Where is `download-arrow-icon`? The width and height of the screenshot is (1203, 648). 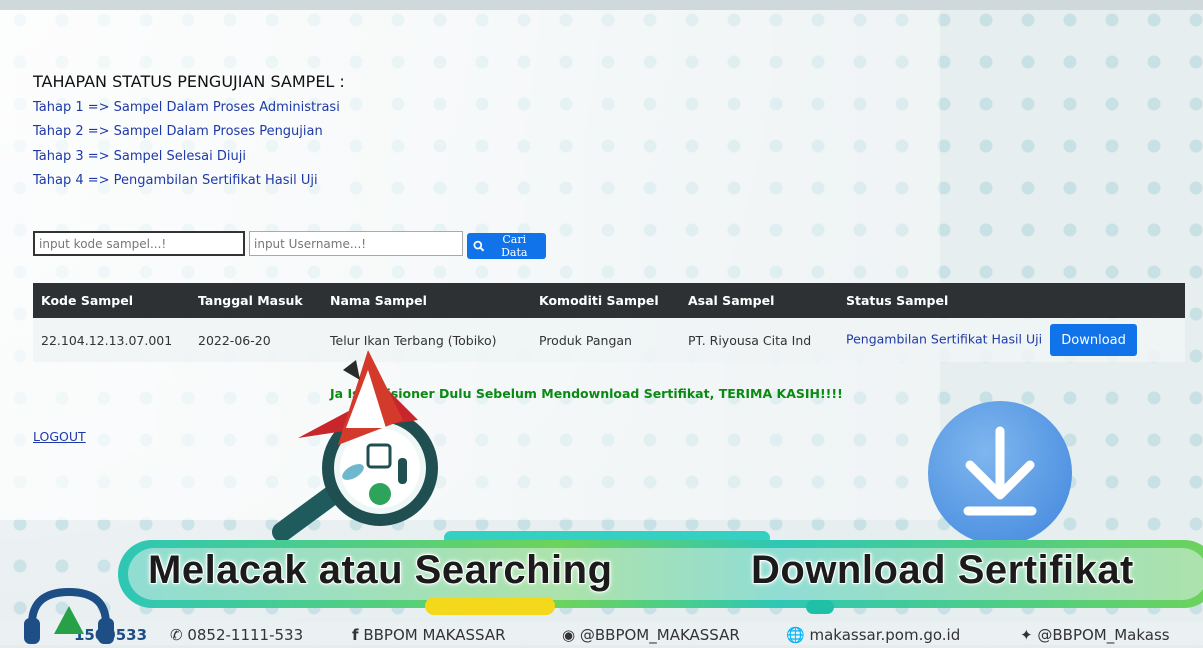 download-arrow-icon is located at coordinates (1000, 471).